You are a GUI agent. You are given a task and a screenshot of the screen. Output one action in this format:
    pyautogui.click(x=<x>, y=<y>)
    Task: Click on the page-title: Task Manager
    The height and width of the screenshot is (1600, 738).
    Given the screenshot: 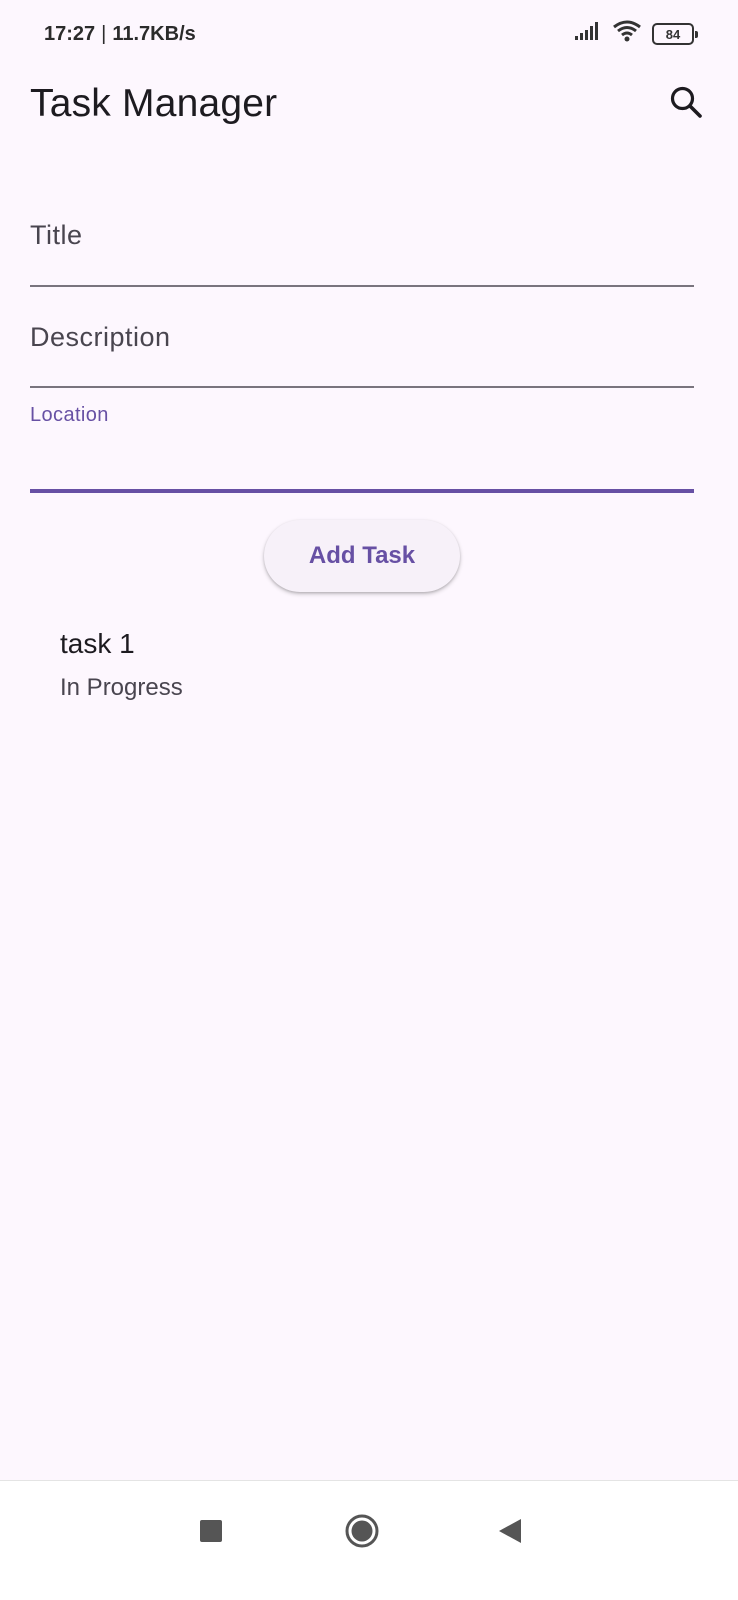 What is the action you would take?
    pyautogui.click(x=154, y=103)
    